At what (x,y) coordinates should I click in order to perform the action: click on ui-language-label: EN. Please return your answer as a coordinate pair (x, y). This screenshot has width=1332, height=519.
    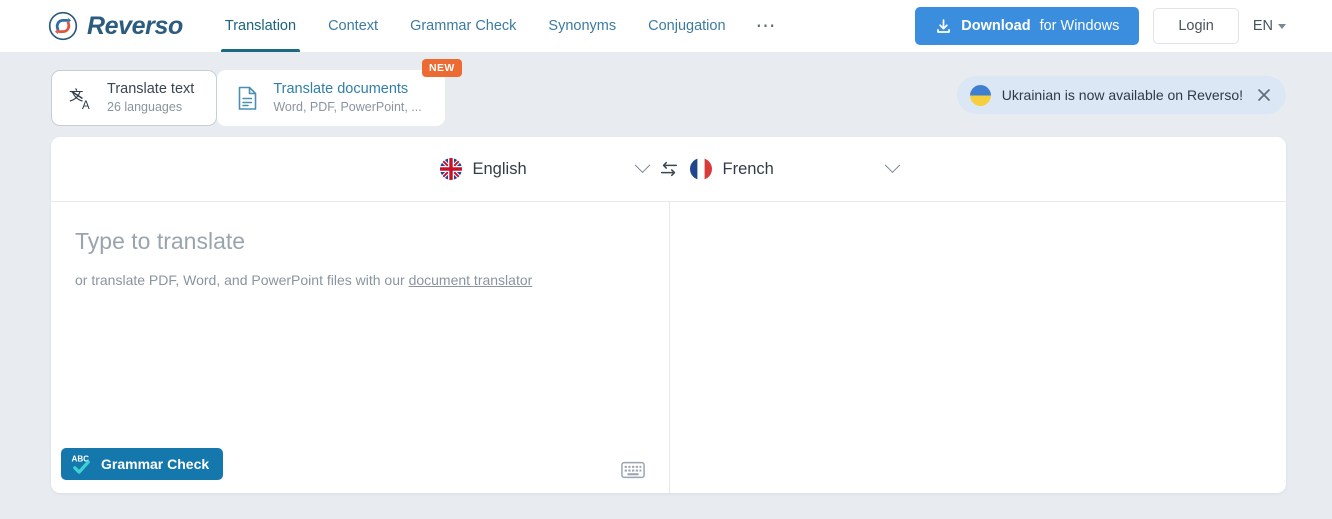
    Looking at the image, I should click on (1262, 26).